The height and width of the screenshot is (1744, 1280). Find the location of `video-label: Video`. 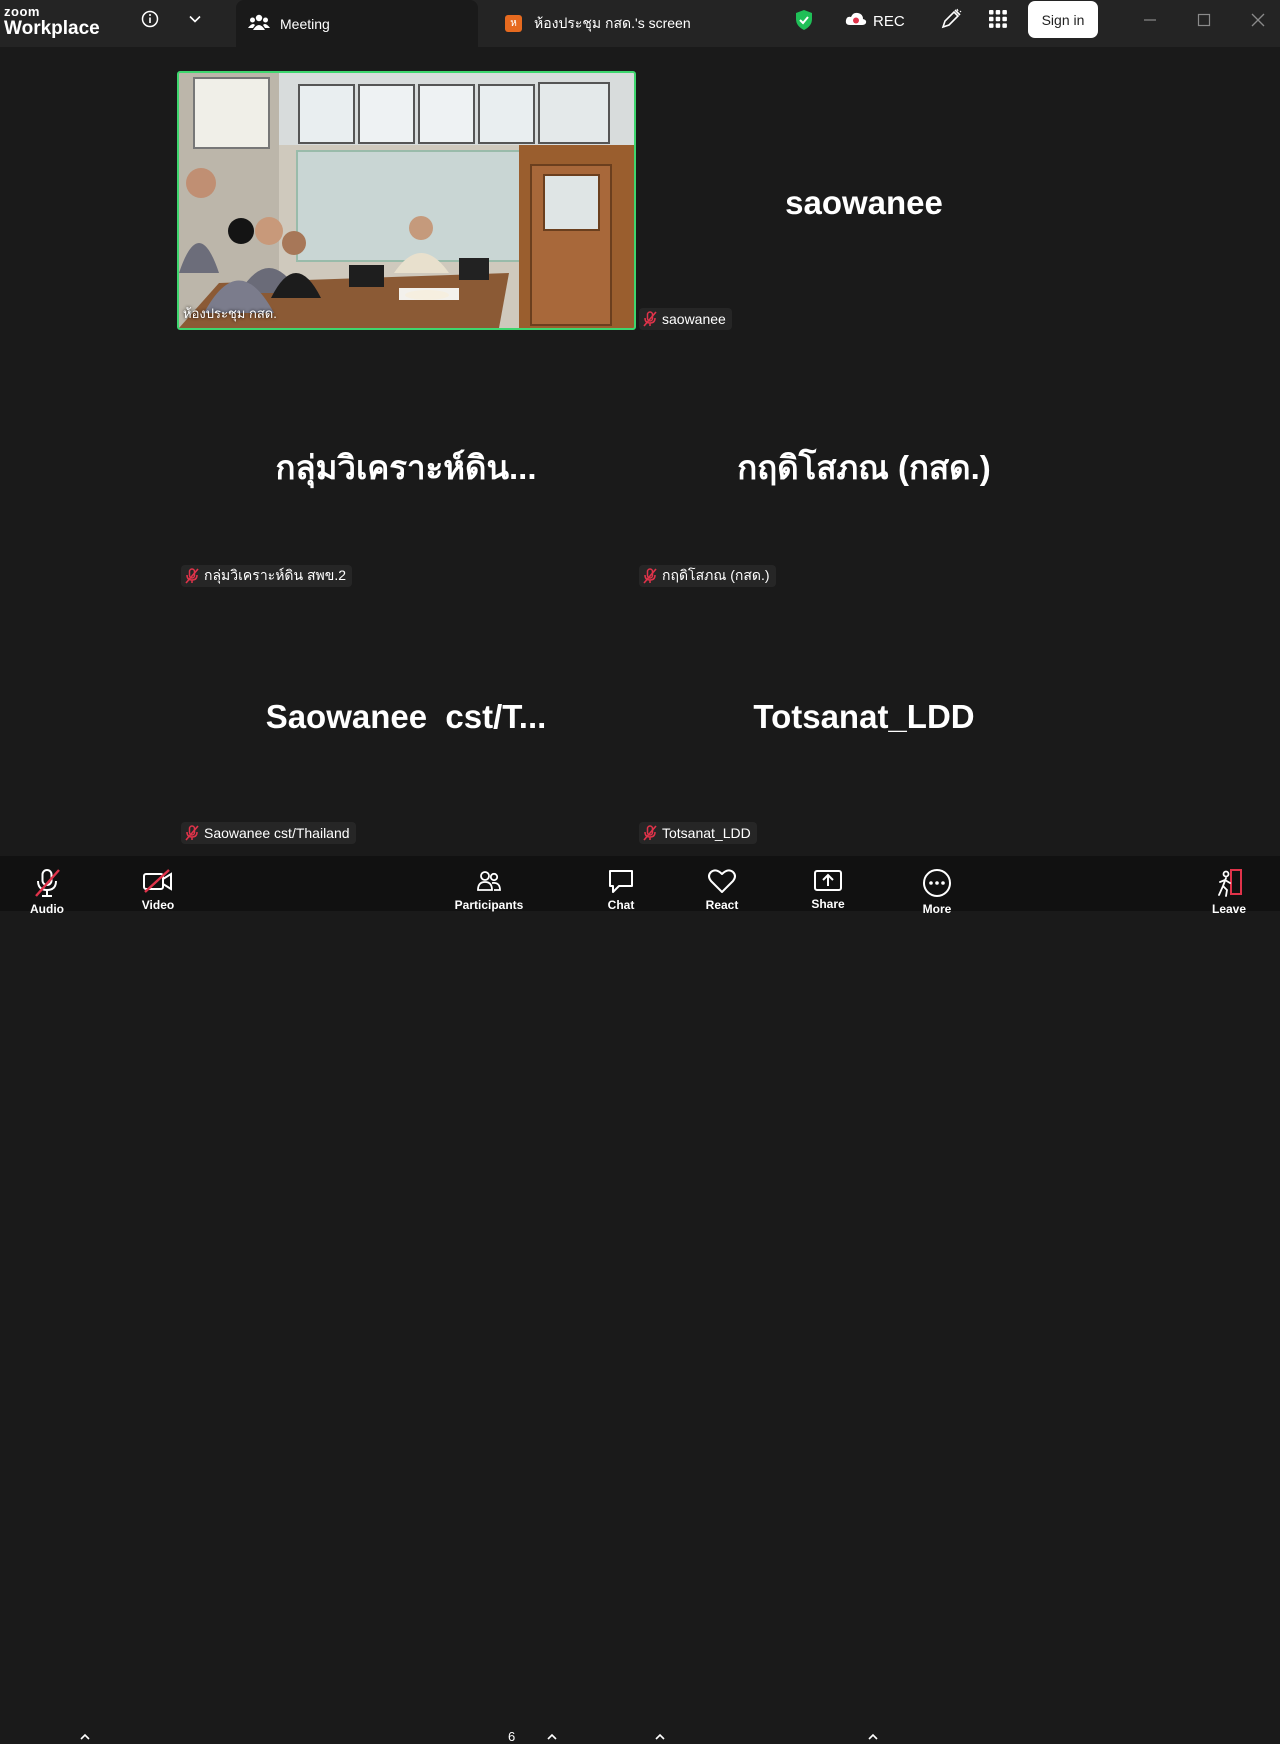

video-label: Video is located at coordinates (158, 905).